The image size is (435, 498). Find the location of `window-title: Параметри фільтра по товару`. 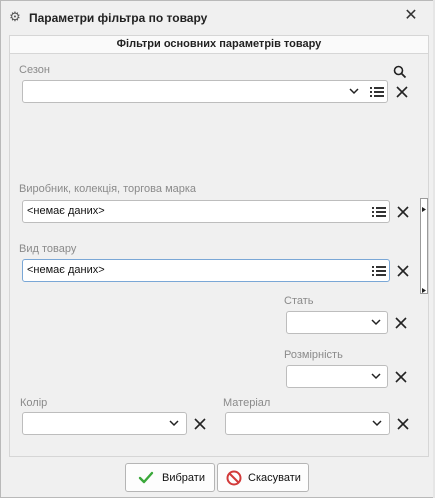

window-title: Параметри фільтра по товару is located at coordinates (118, 18).